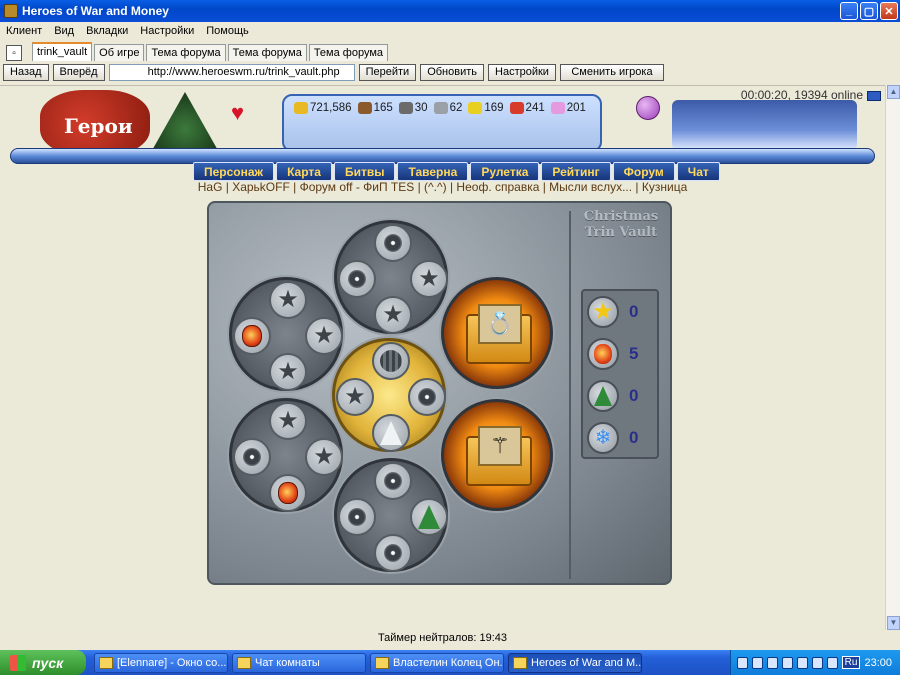 The height and width of the screenshot is (675, 900). I want to click on ornament-icon, so click(648, 108).